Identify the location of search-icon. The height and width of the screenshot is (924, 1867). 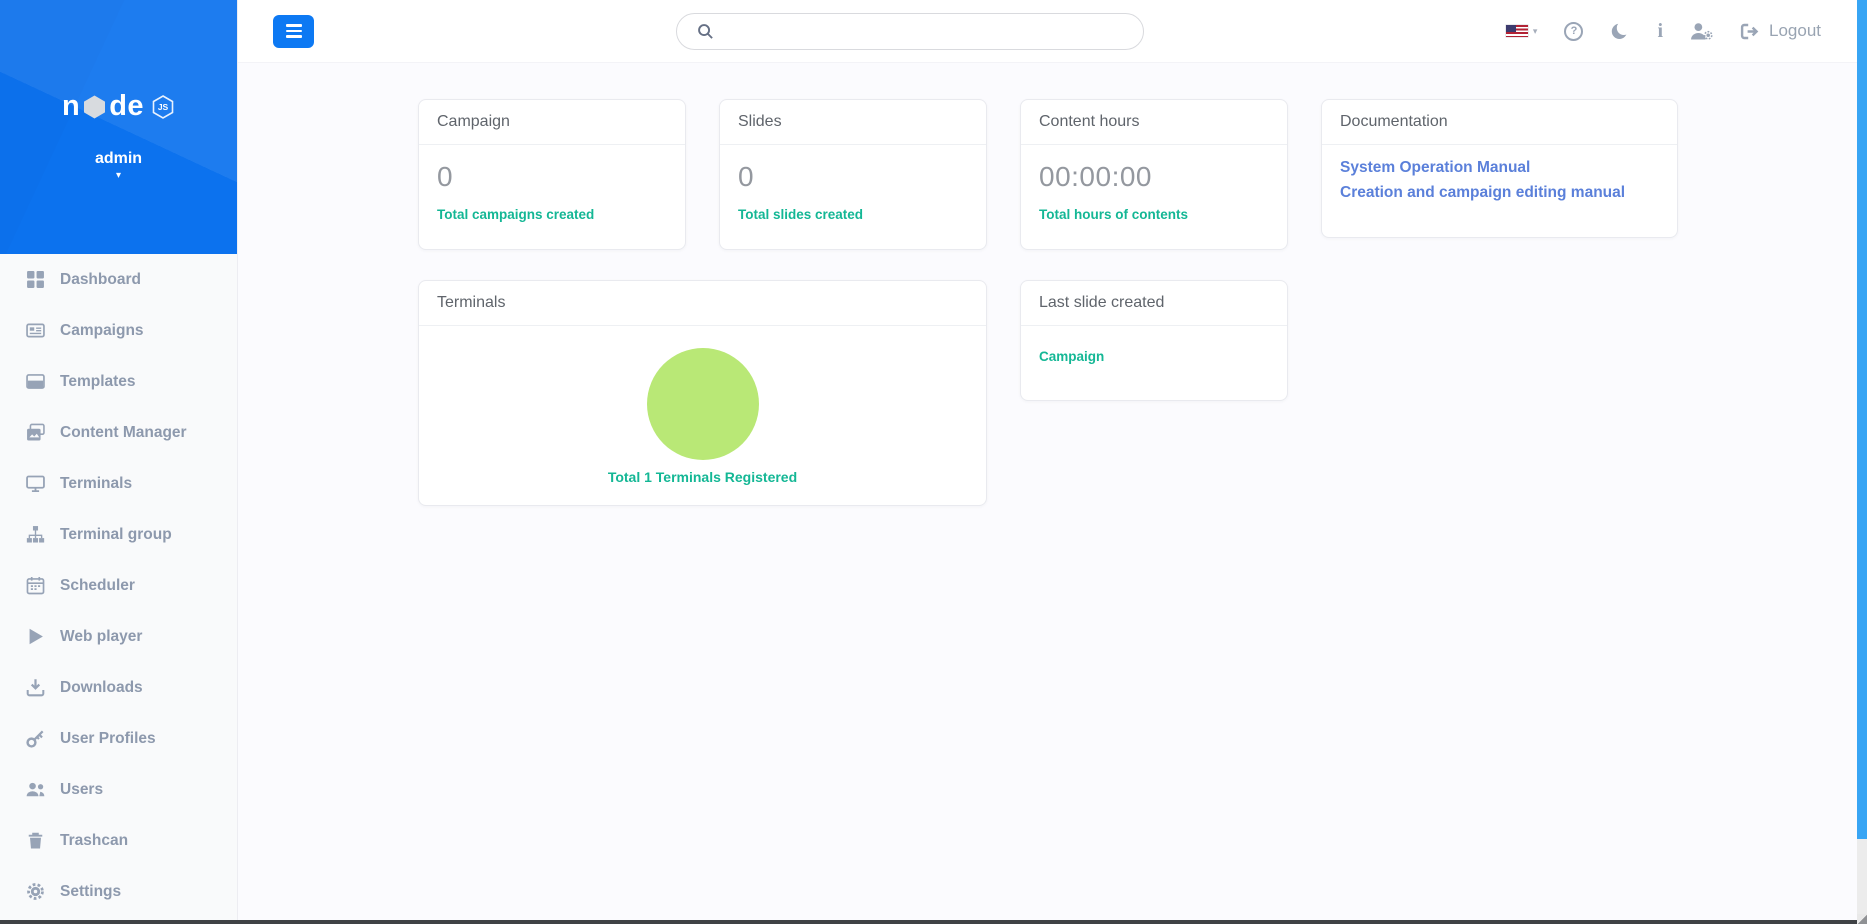
(705, 31).